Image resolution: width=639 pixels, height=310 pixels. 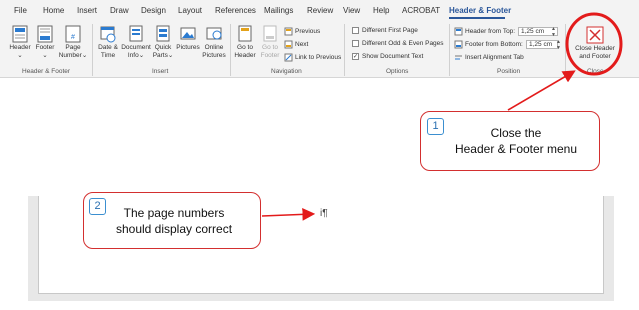 What do you see at coordinates (516, 133) in the screenshot?
I see `callout-line-1: Close the` at bounding box center [516, 133].